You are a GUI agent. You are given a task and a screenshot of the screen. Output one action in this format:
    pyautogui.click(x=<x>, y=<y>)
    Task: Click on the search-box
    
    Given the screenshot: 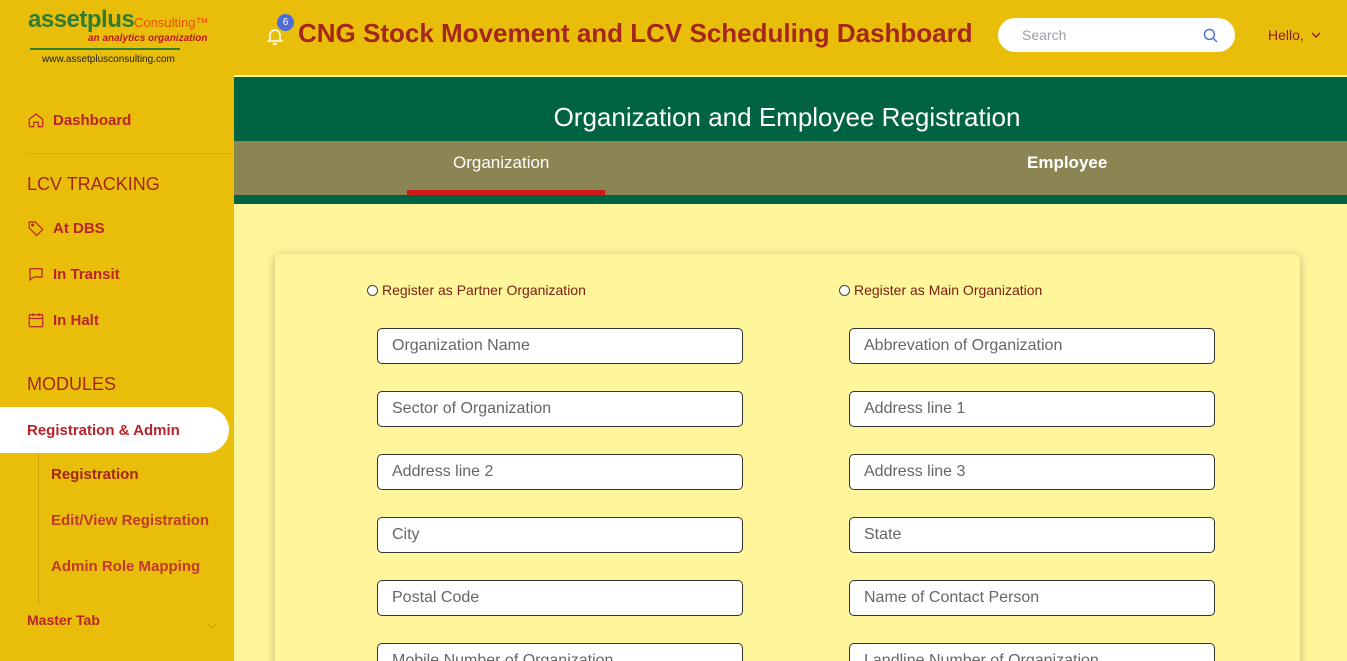 What is the action you would take?
    pyautogui.click(x=1116, y=35)
    